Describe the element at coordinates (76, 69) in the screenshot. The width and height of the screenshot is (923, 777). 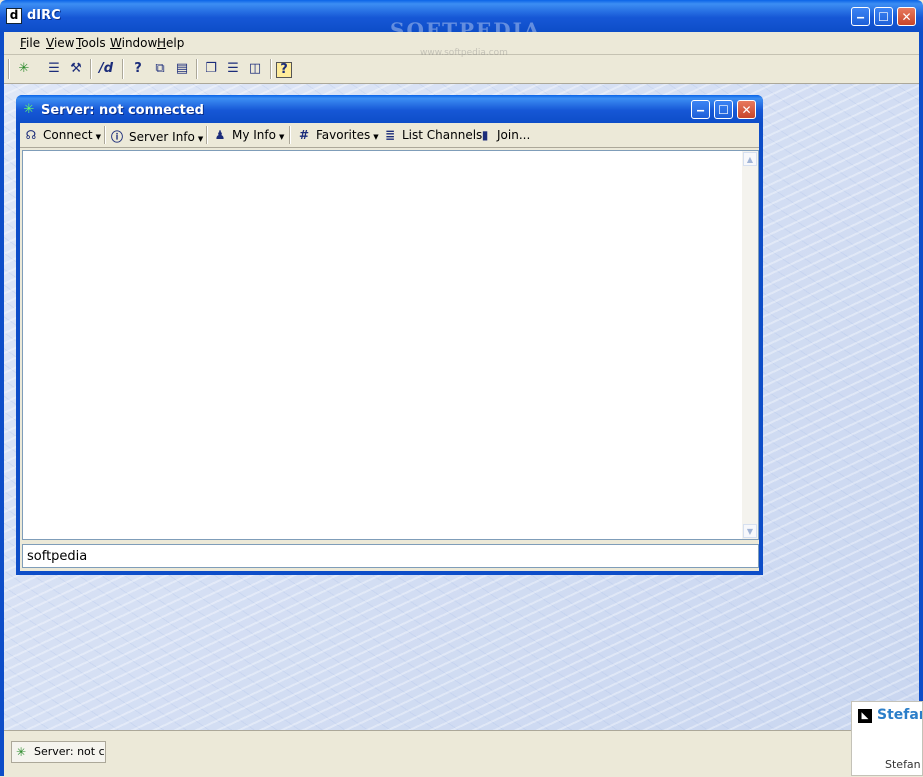
I see `tools-hammer-icon: ⚒` at that location.